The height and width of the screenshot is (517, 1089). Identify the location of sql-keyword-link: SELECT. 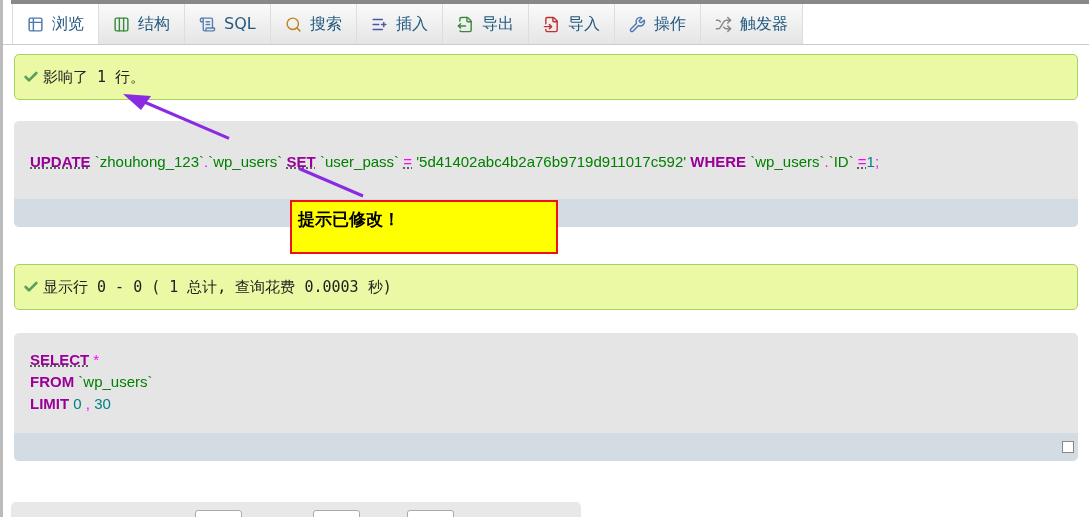
(60, 359).